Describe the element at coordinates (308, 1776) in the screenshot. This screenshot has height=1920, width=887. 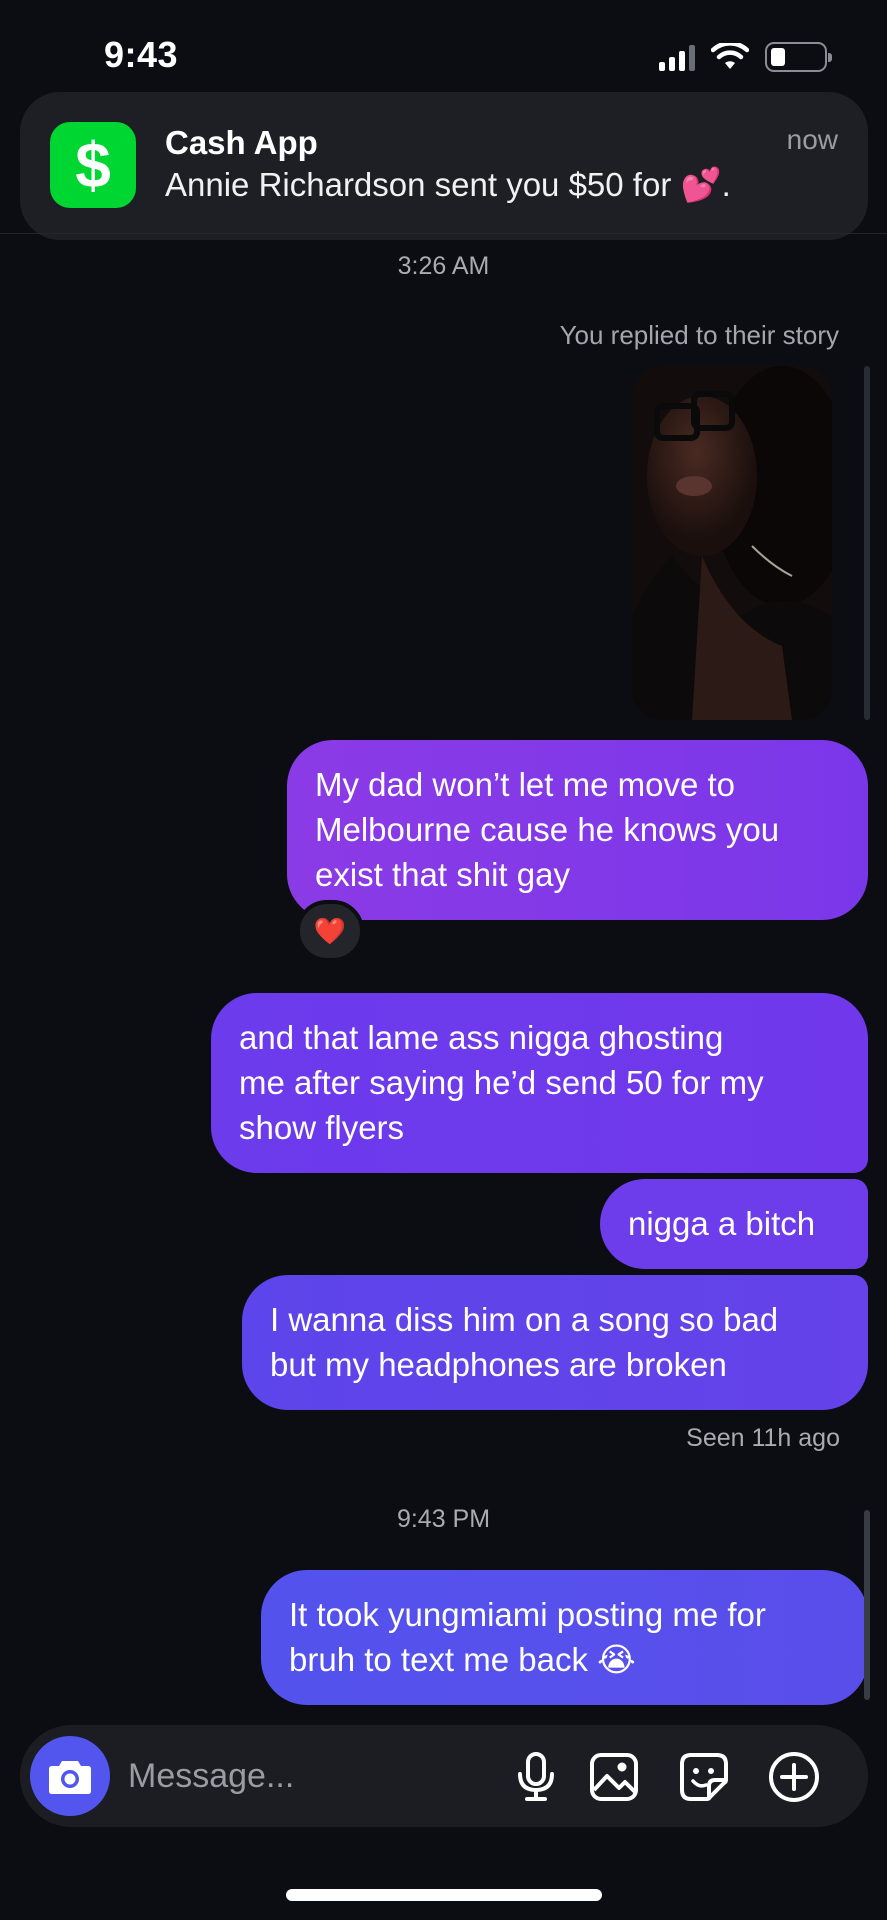
I see `message-input` at that location.